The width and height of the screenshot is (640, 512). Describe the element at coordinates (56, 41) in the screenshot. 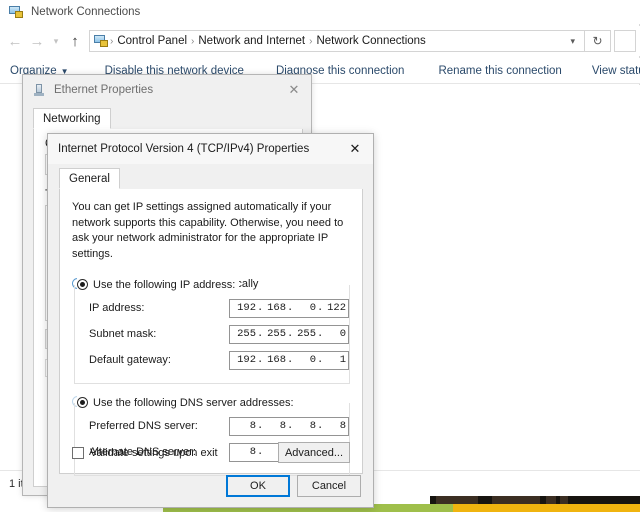

I see `recent-locations-button: ▾` at that location.